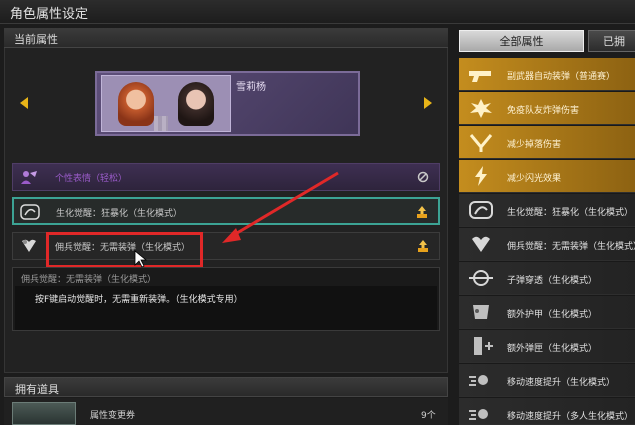 The width and height of the screenshot is (635, 425). I want to click on attribute-coupon-icon, so click(44, 413).